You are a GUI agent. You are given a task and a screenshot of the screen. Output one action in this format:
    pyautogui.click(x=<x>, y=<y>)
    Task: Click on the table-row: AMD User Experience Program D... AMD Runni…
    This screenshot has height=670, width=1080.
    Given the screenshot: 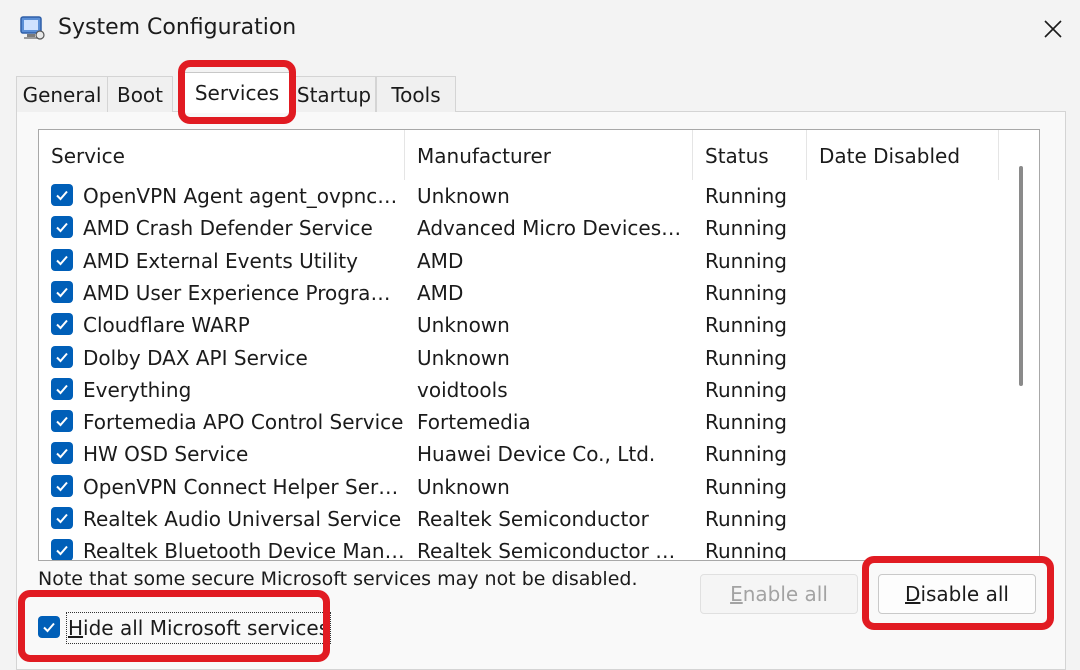 What is the action you would take?
    pyautogui.click(x=529, y=293)
    